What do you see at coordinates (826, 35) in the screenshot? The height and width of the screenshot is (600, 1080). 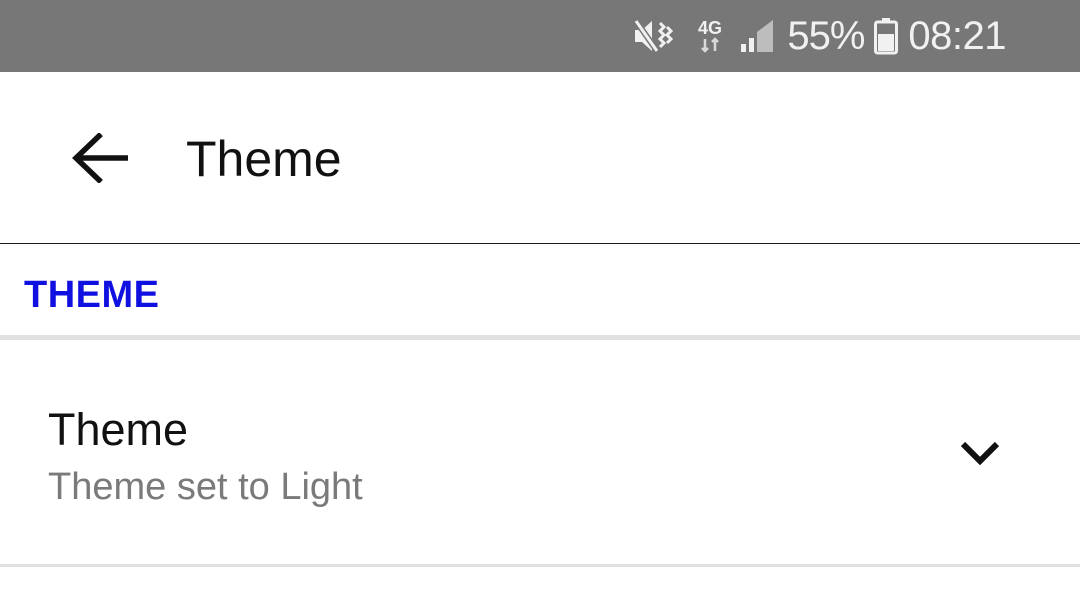 I see `battery-percent: 55%` at bounding box center [826, 35].